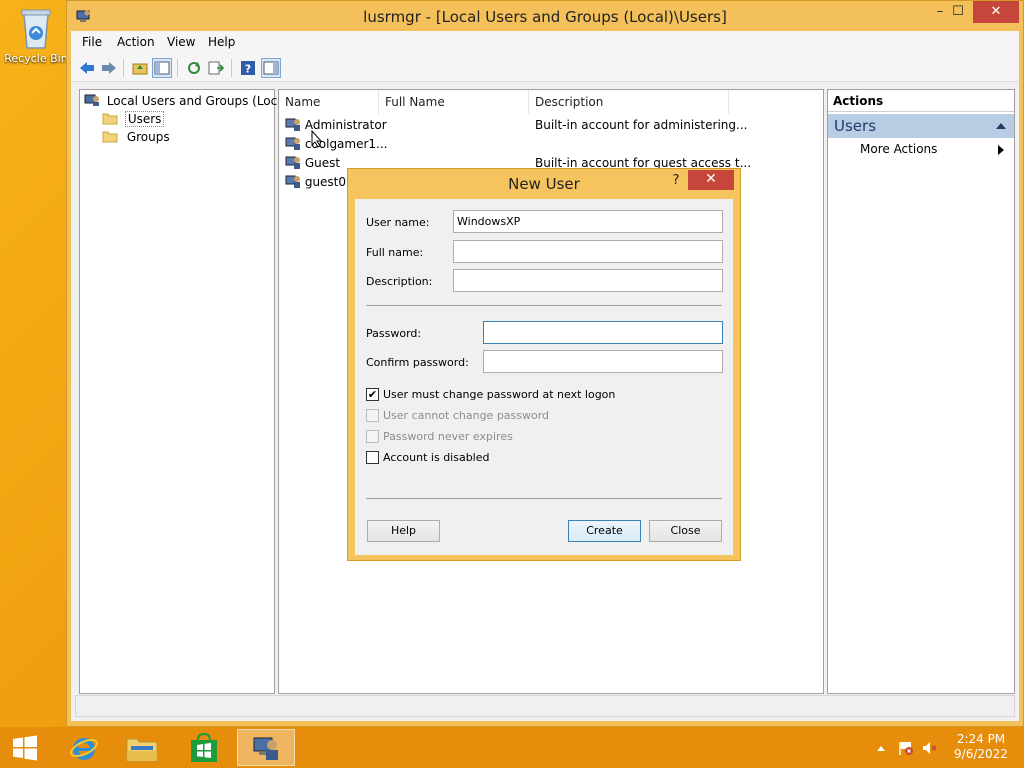 This screenshot has width=1024, height=768. I want to click on clock-time: 2:24 PM, so click(981, 739).